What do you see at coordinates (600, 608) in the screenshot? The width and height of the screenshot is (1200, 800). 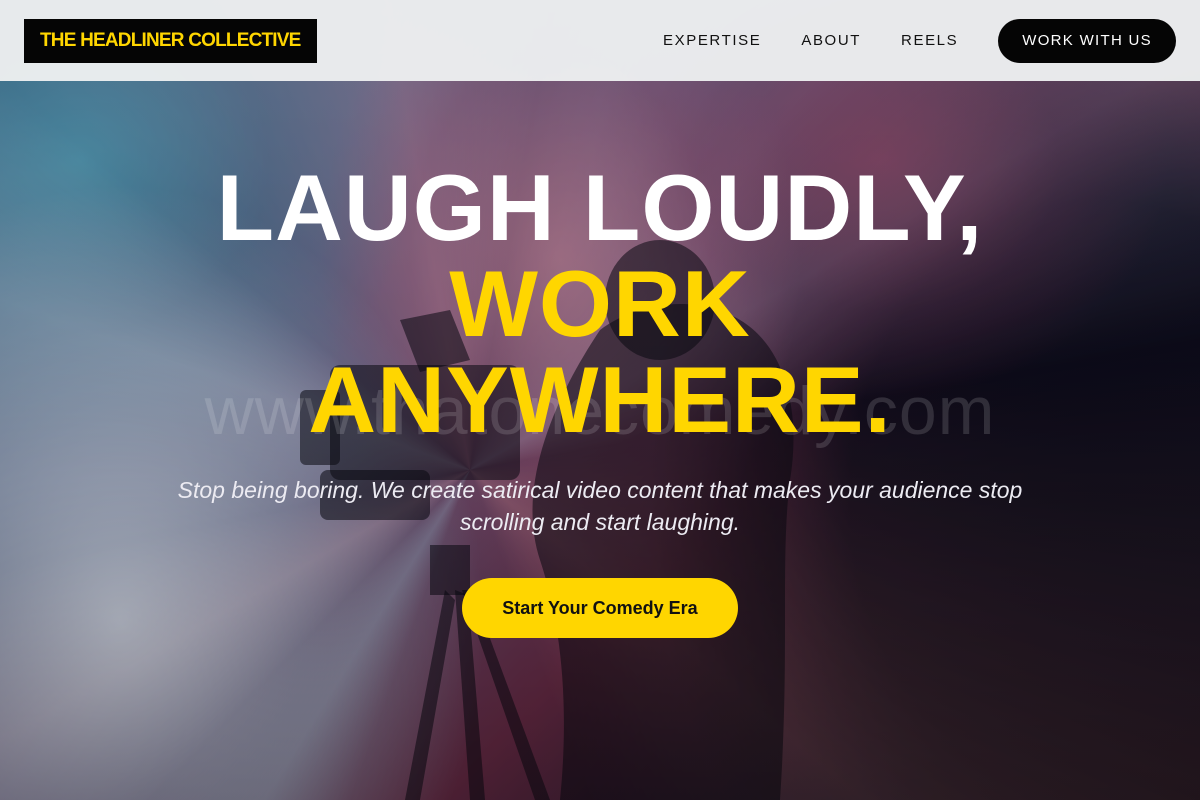 I see `start-comedy-era-button: Start Your Comedy Era` at bounding box center [600, 608].